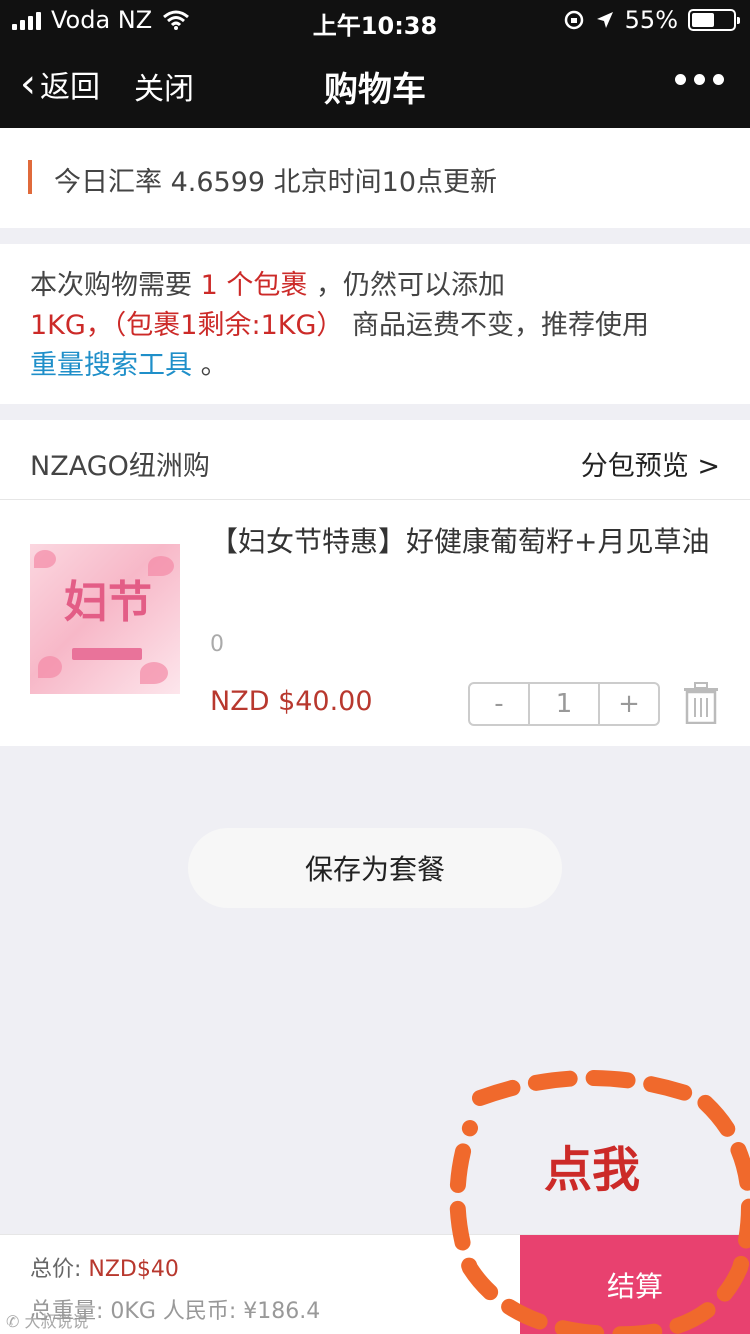 This screenshot has height=1334, width=750. What do you see at coordinates (47, 1321) in the screenshot?
I see `watermark: ✆ 大叔说说` at bounding box center [47, 1321].